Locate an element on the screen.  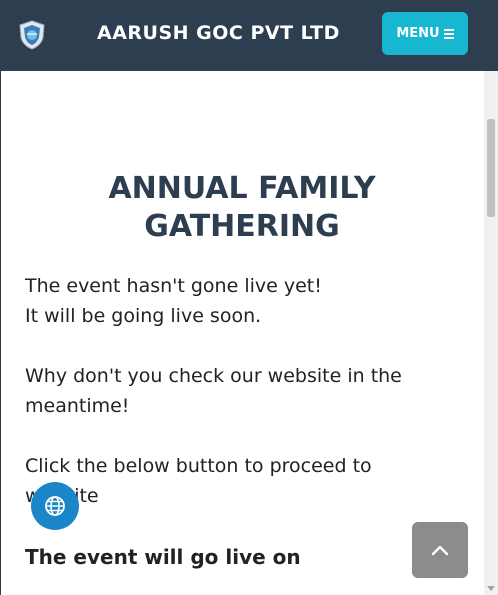
website-button is located at coordinates (55, 506).